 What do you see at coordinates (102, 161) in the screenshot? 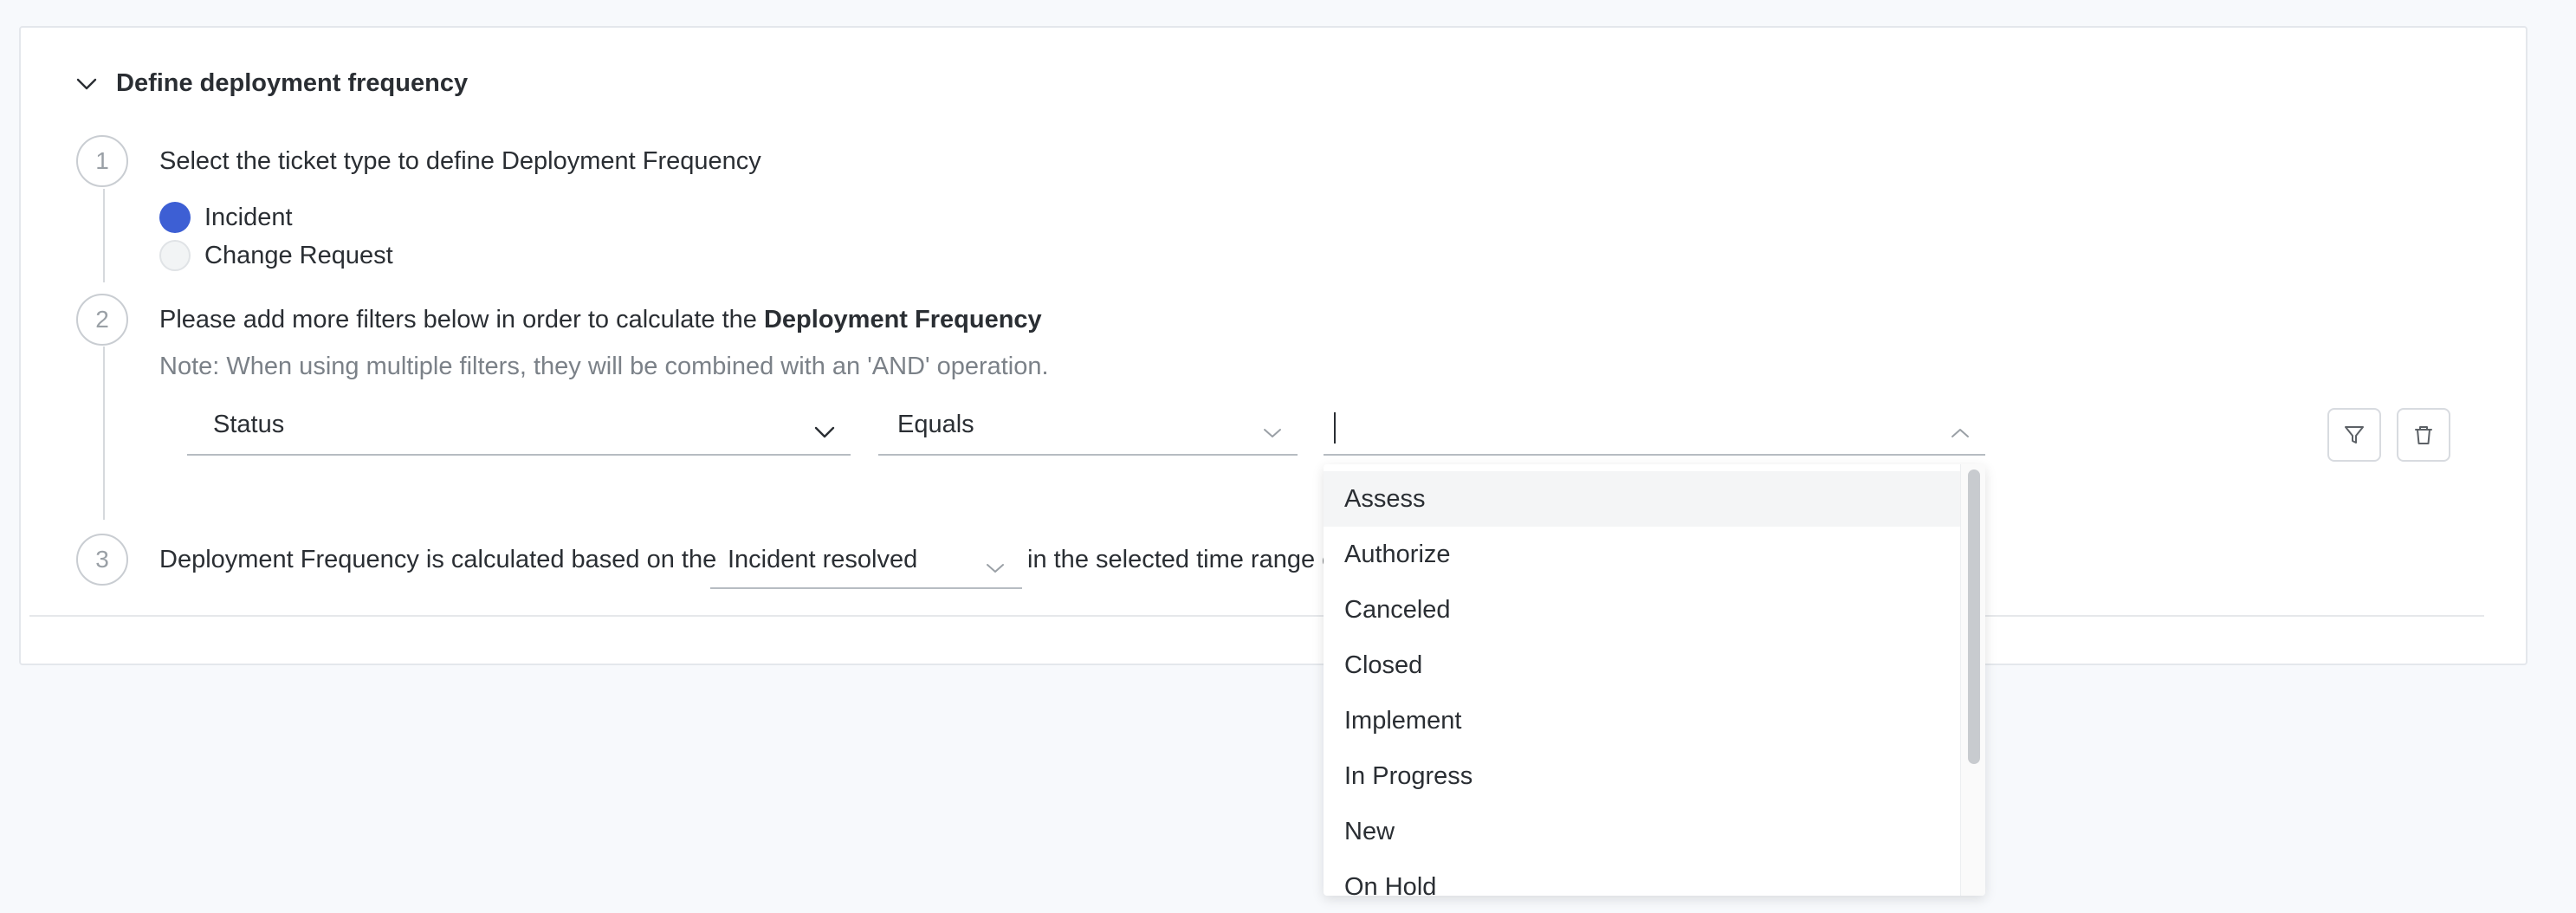
I see `step-number-1: 1` at bounding box center [102, 161].